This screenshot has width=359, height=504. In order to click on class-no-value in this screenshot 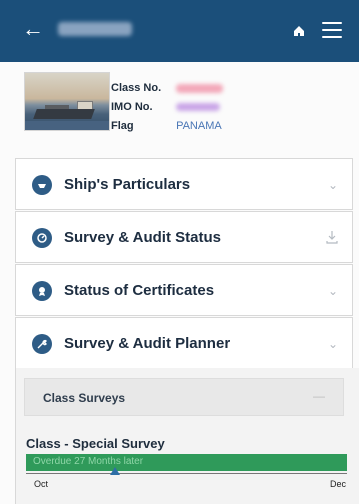, I will do `click(200, 88)`.